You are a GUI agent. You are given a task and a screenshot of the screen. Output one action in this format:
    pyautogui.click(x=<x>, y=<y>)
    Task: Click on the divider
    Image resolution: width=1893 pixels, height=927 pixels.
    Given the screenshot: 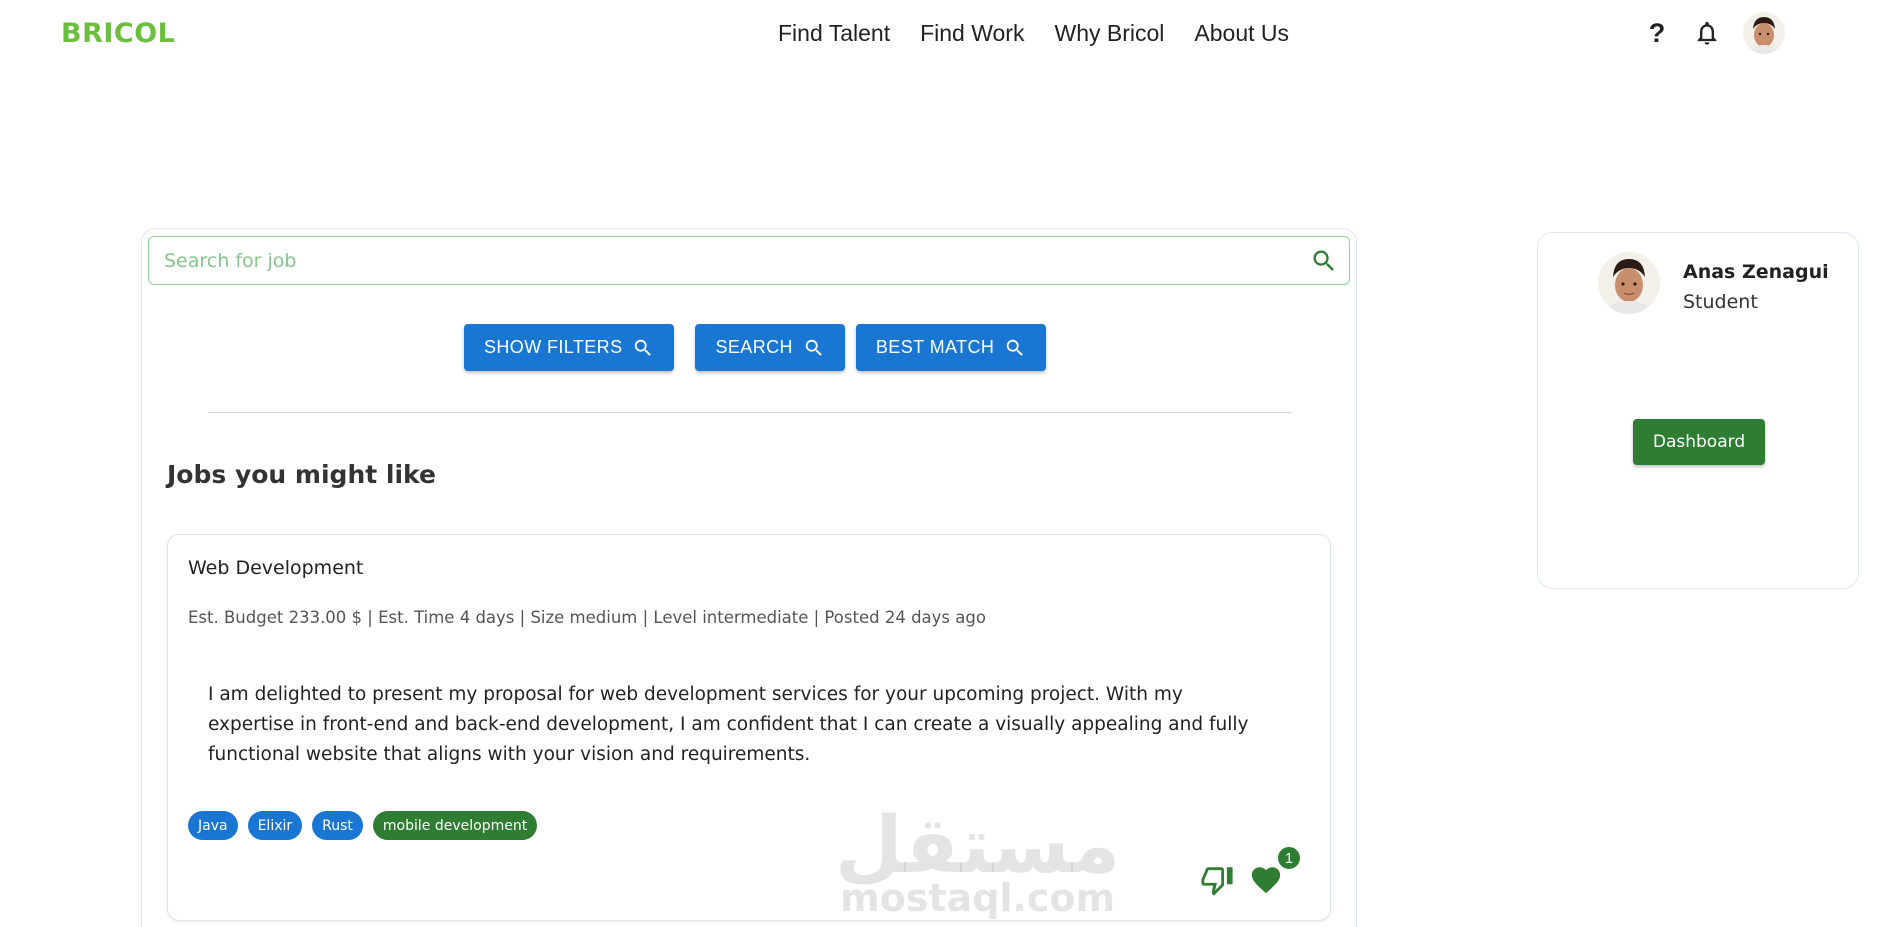 What is the action you would take?
    pyautogui.click(x=750, y=412)
    